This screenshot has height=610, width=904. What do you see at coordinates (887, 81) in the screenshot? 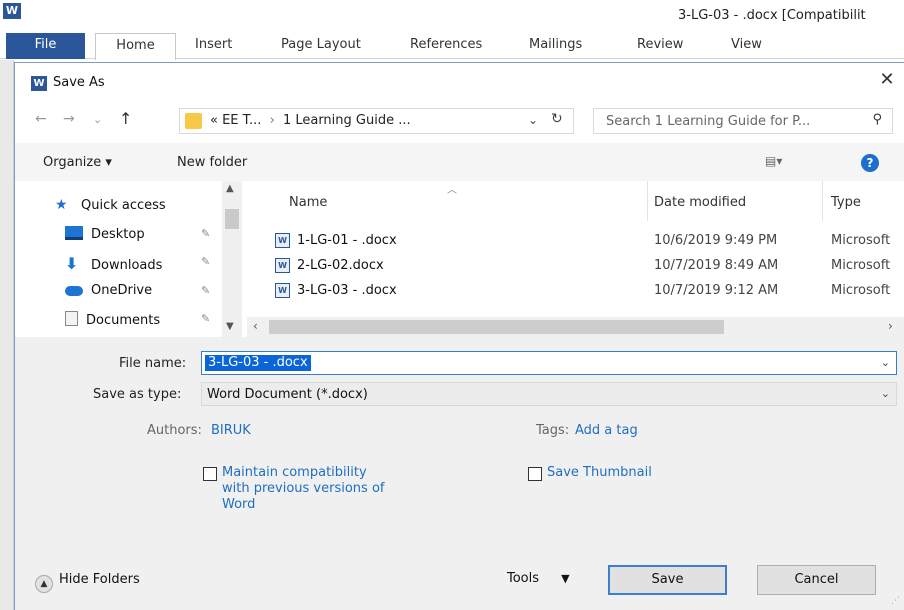
I see `close-icon: ✕` at bounding box center [887, 81].